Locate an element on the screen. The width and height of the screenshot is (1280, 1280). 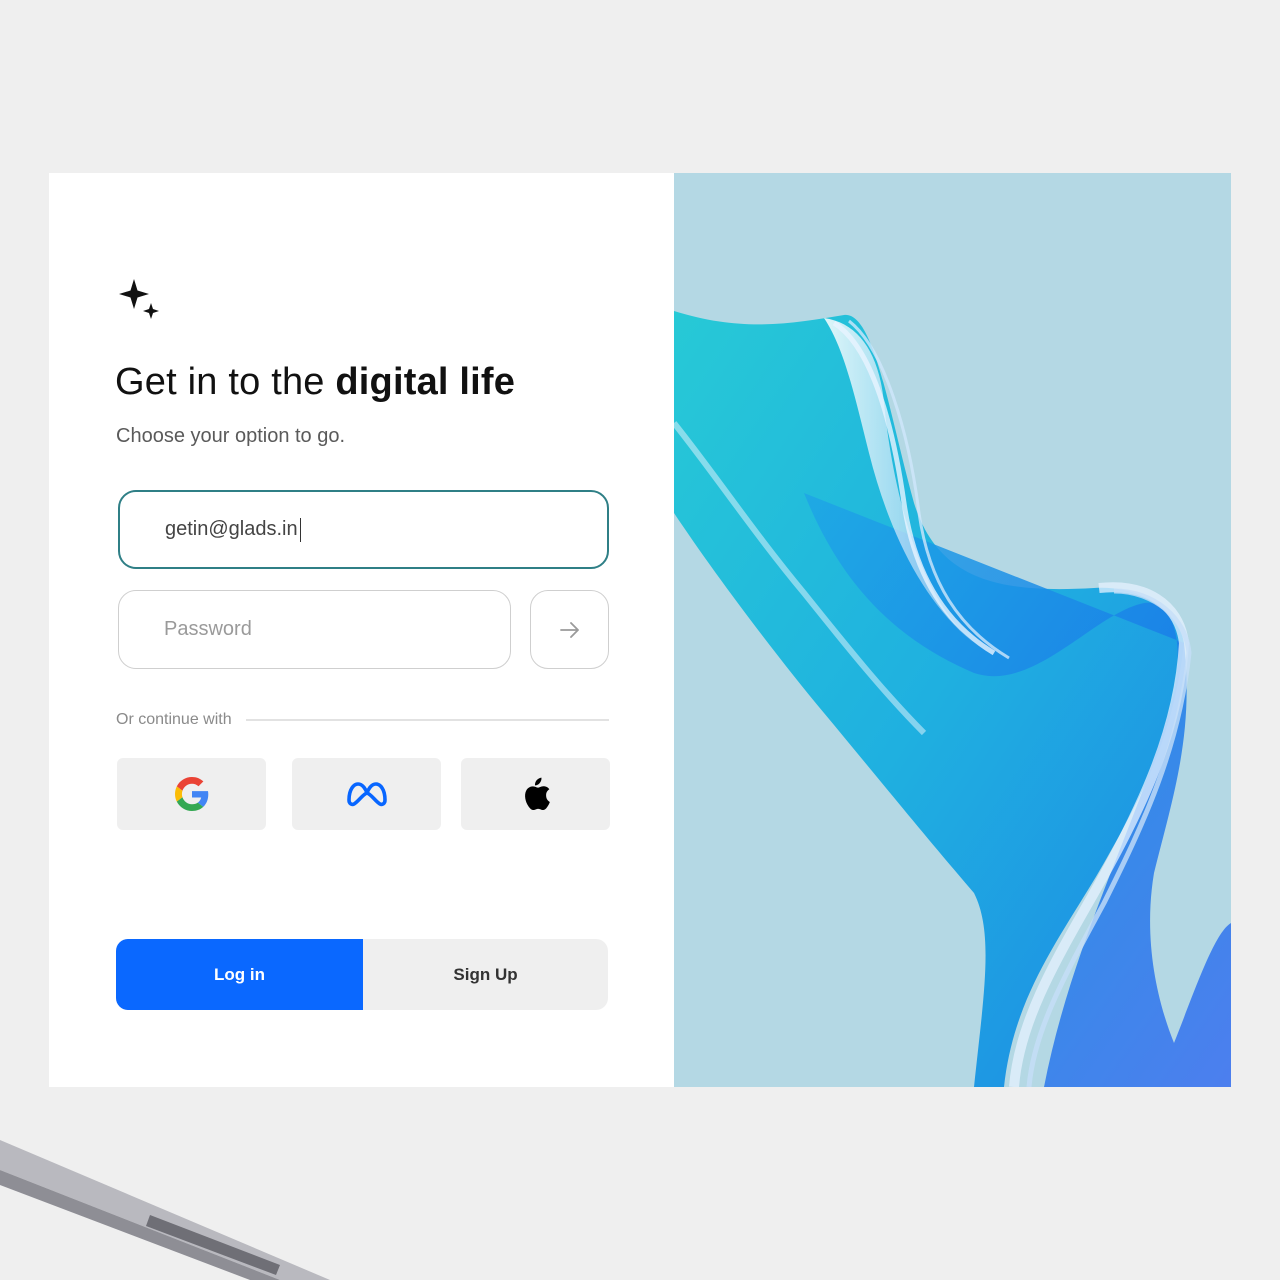
divider-label: Or continue with is located at coordinates (174, 719).